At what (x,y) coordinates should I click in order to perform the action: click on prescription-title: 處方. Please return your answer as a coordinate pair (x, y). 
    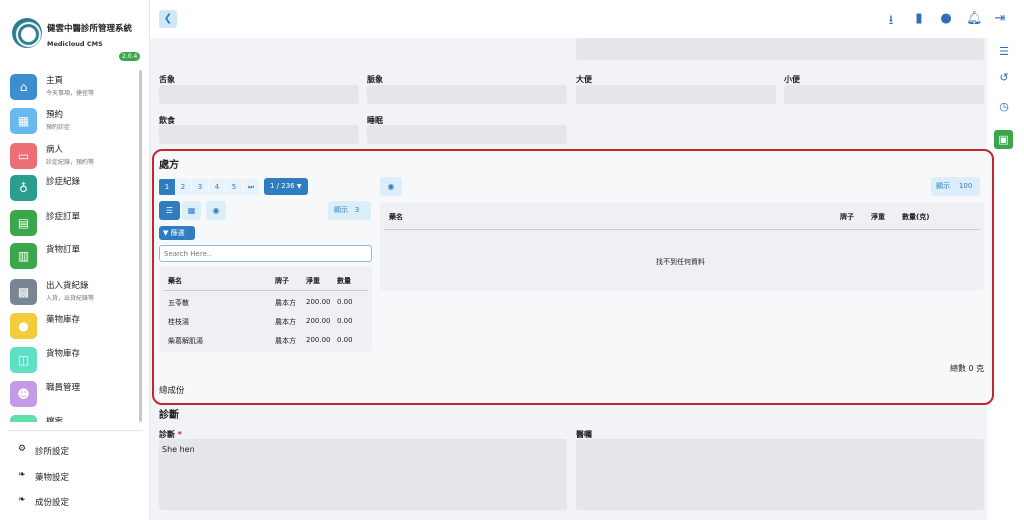
    Looking at the image, I should click on (169, 165).